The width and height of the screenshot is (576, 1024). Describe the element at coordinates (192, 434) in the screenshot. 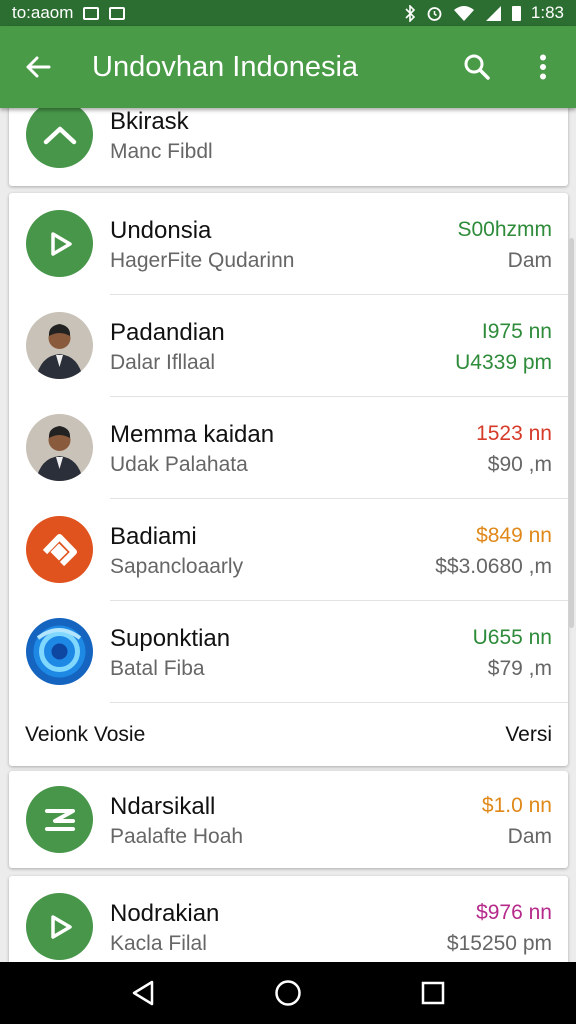

I see `item-name: Memma kaidan` at that location.